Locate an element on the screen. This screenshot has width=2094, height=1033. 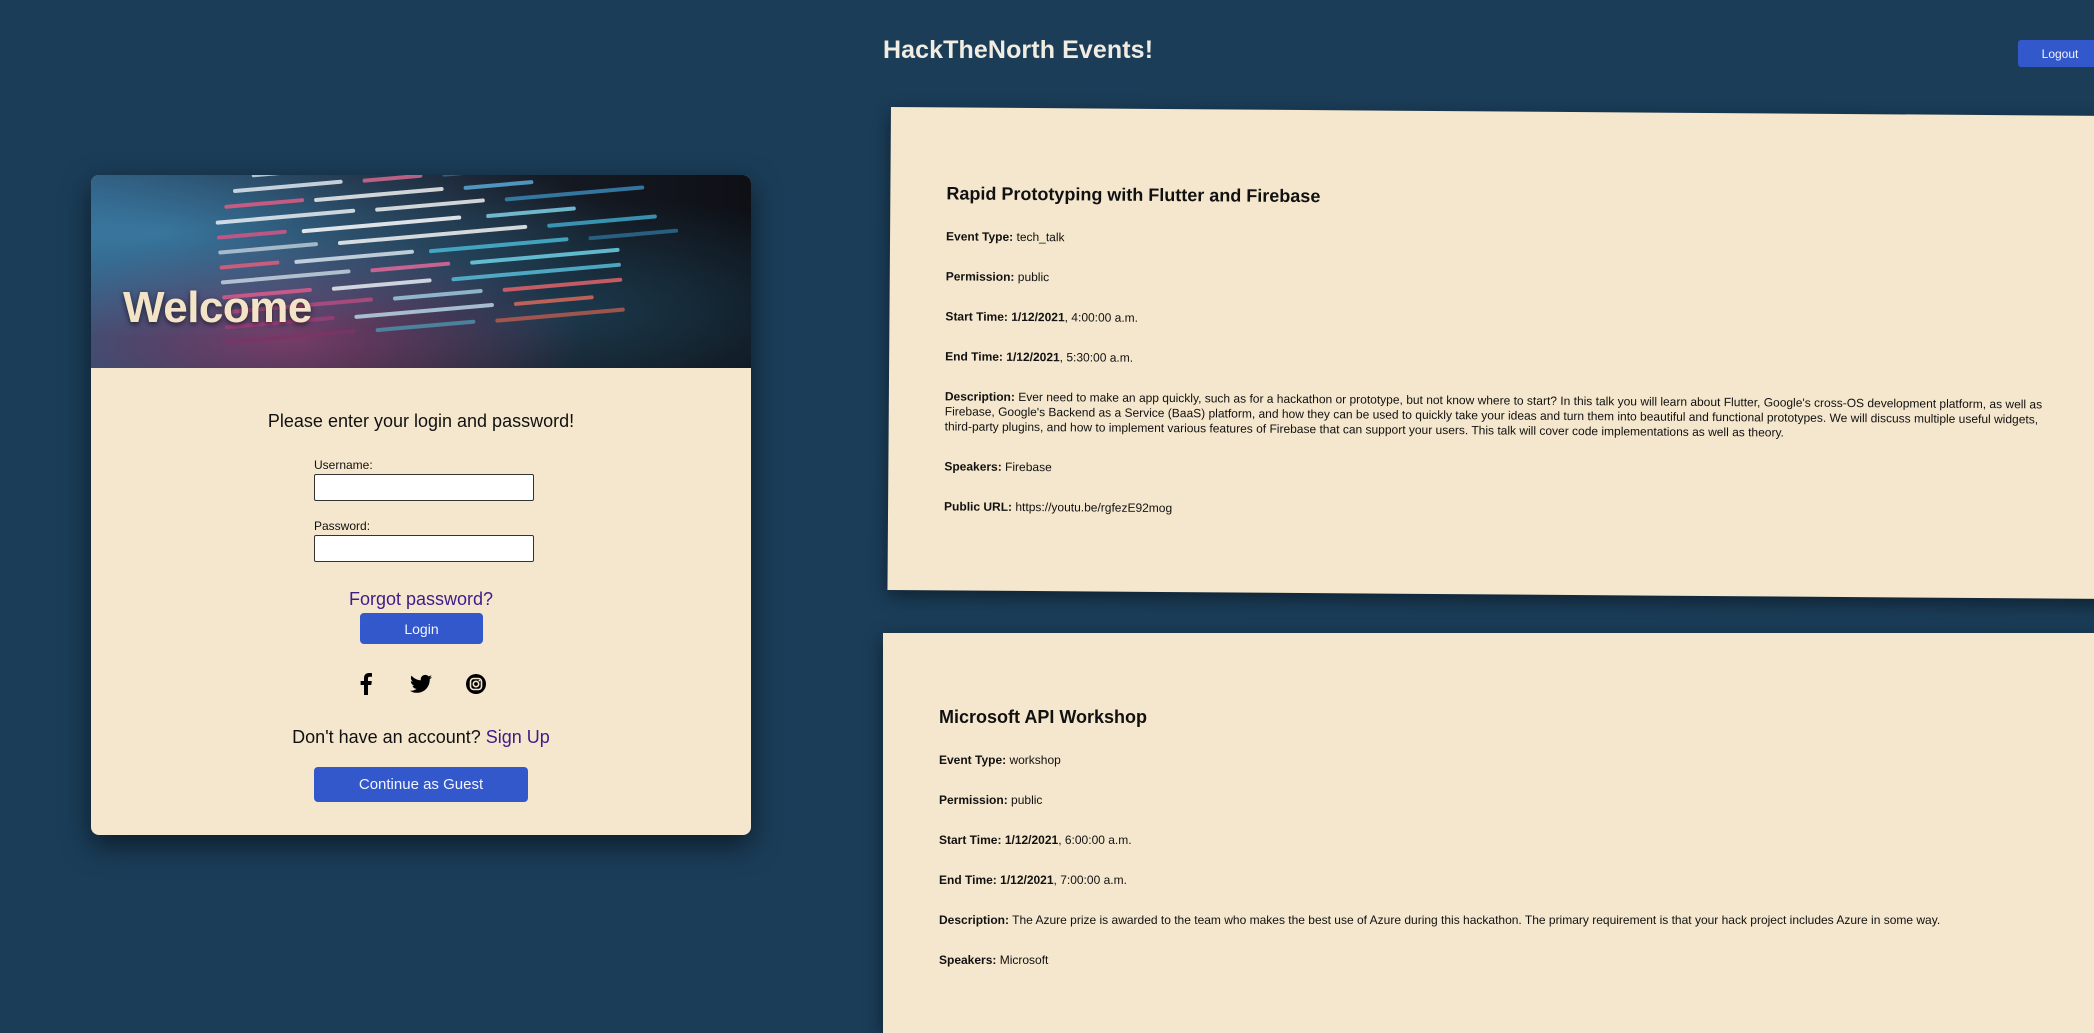
end-time-row: End Time: 1/12/2021, 5:30:00 a.m. is located at coordinates (1039, 357).